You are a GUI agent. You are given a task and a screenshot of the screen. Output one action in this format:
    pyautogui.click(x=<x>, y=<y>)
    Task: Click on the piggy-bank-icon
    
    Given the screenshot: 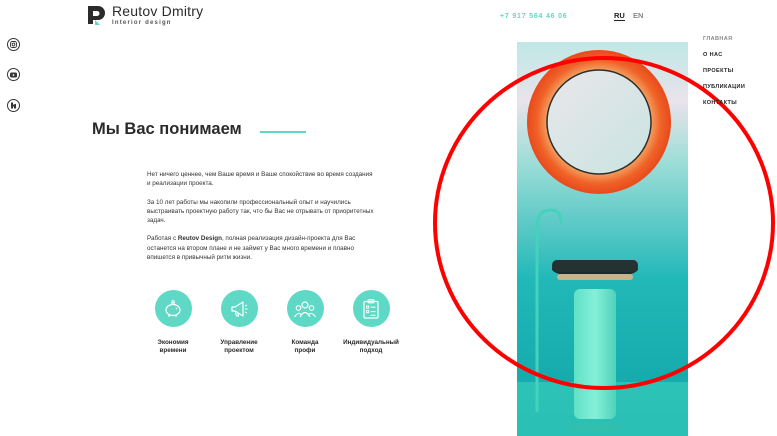 What is the action you would take?
    pyautogui.click(x=173, y=308)
    